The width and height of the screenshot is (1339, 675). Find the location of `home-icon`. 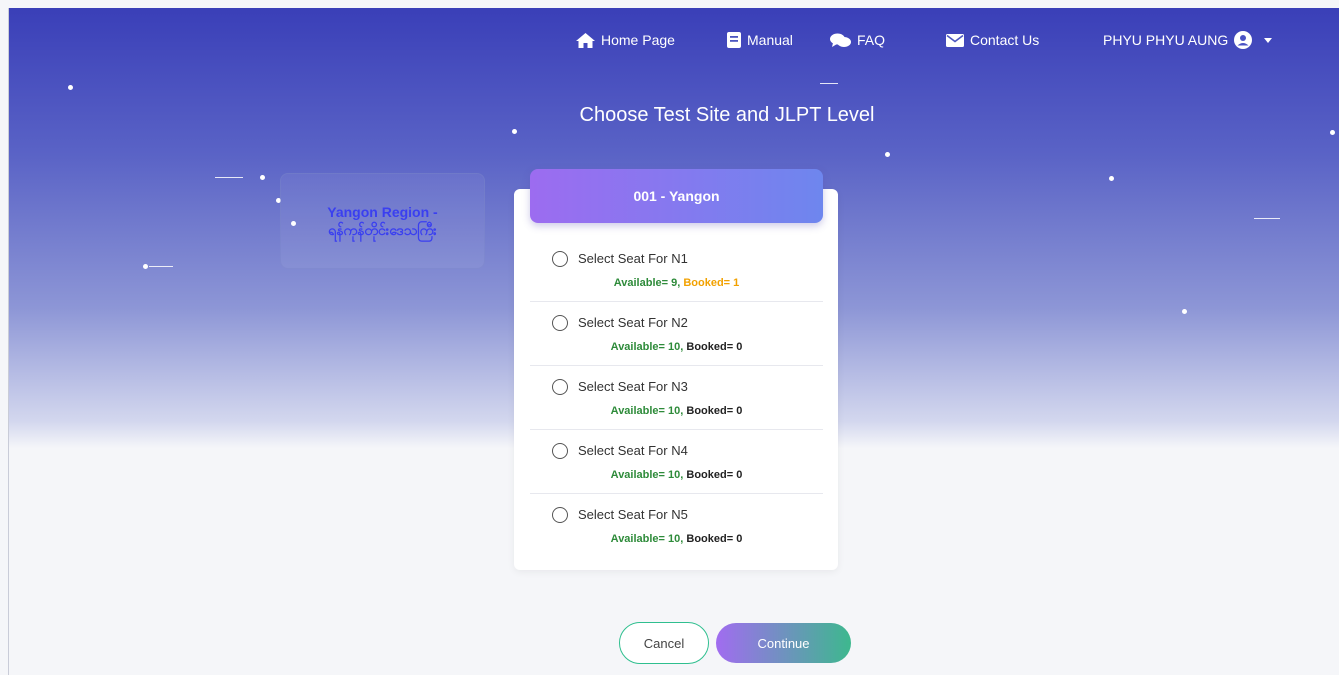

home-icon is located at coordinates (585, 40).